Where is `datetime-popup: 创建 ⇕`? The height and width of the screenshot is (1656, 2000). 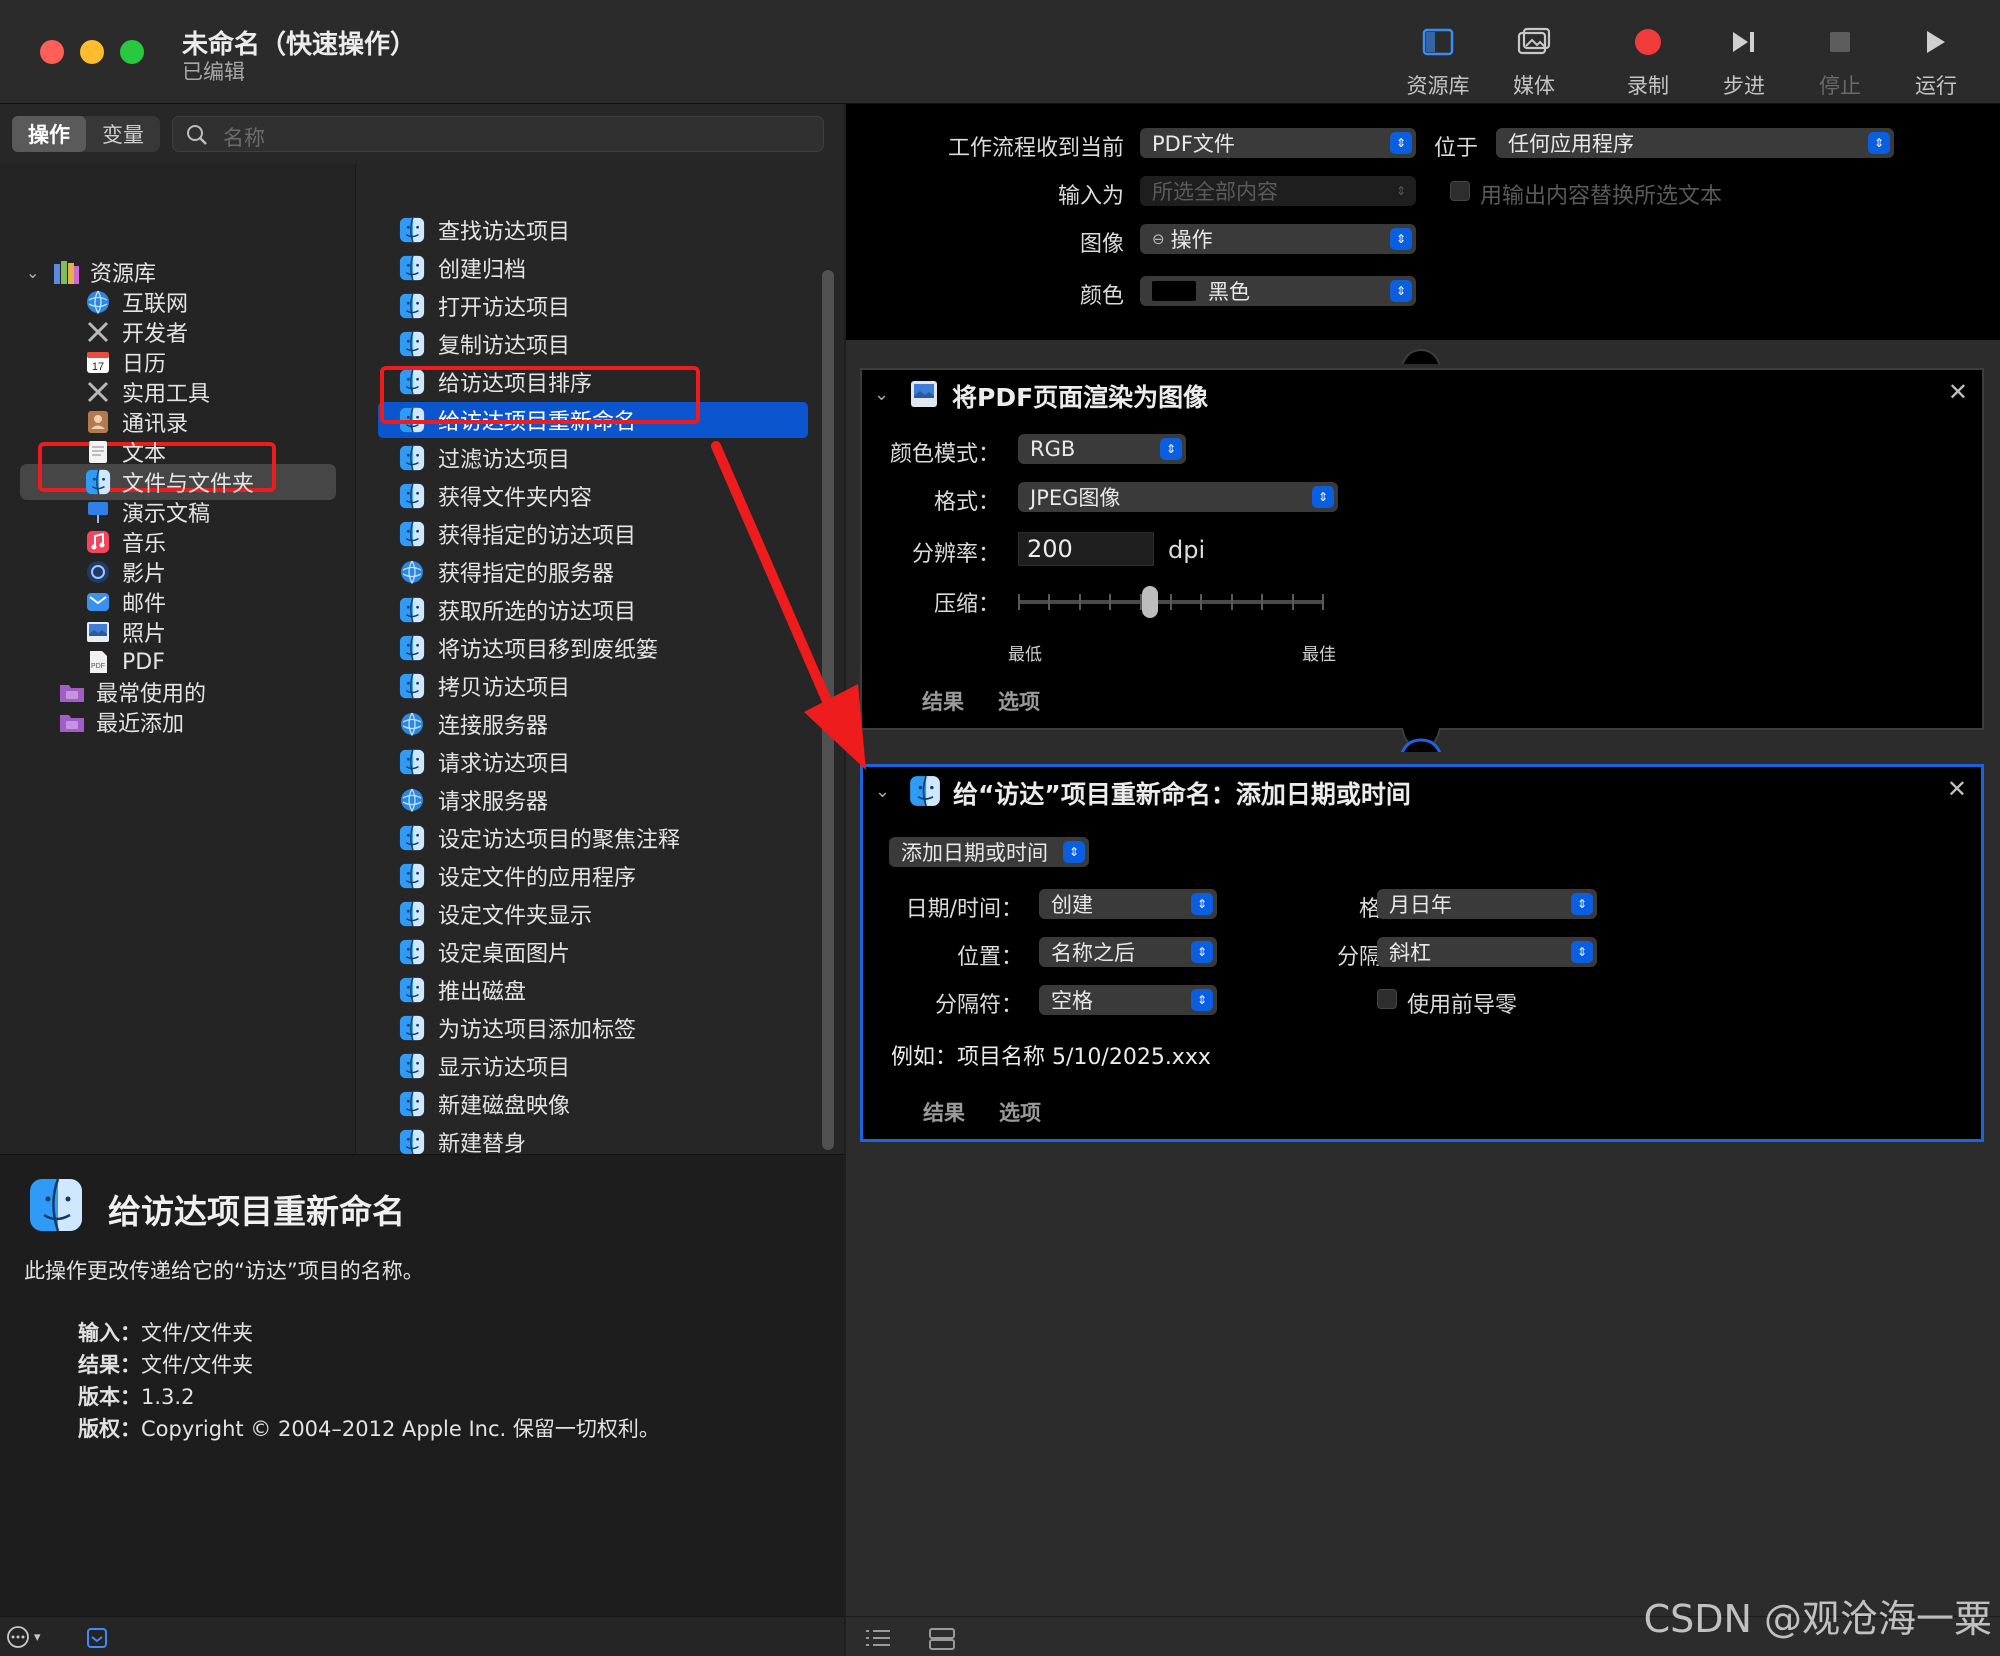
datetime-popup: 创建 ⇕ is located at coordinates (1128, 904).